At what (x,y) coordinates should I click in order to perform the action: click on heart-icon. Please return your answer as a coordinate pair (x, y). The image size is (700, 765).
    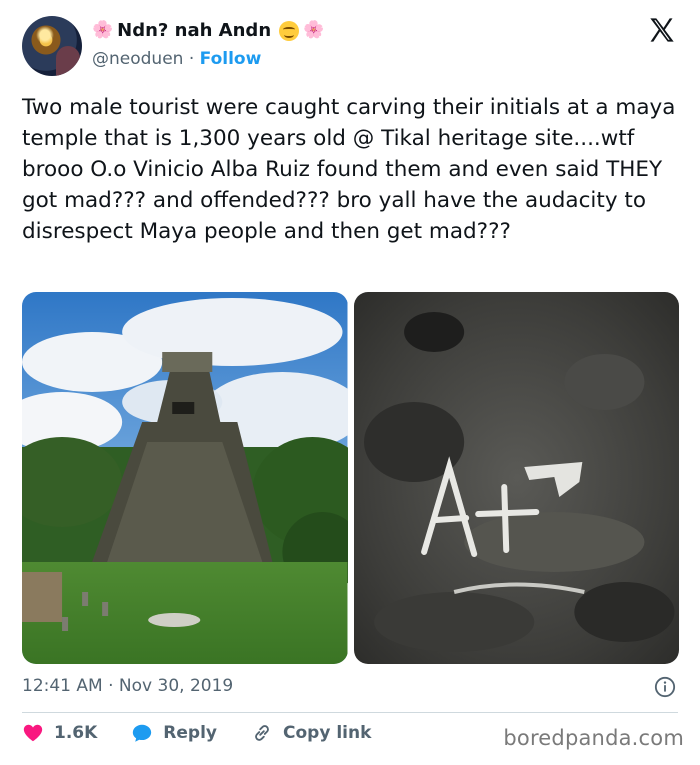
    Looking at the image, I should click on (33, 733).